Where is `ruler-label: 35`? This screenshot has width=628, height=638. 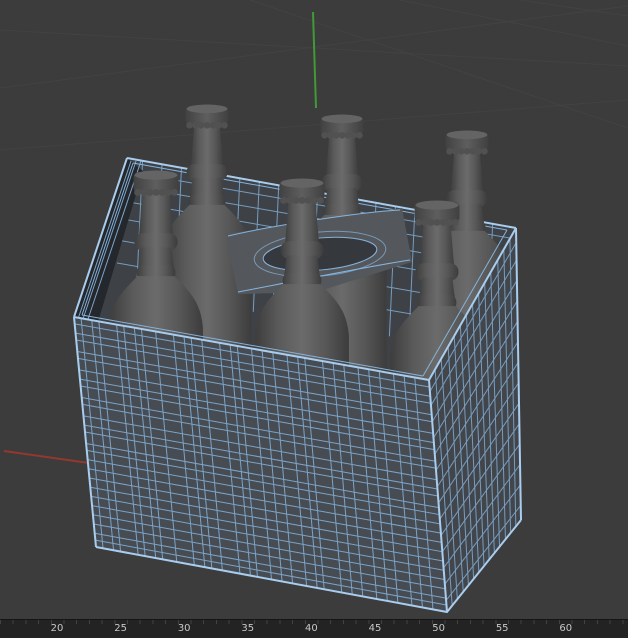 ruler-label: 35 is located at coordinates (248, 628).